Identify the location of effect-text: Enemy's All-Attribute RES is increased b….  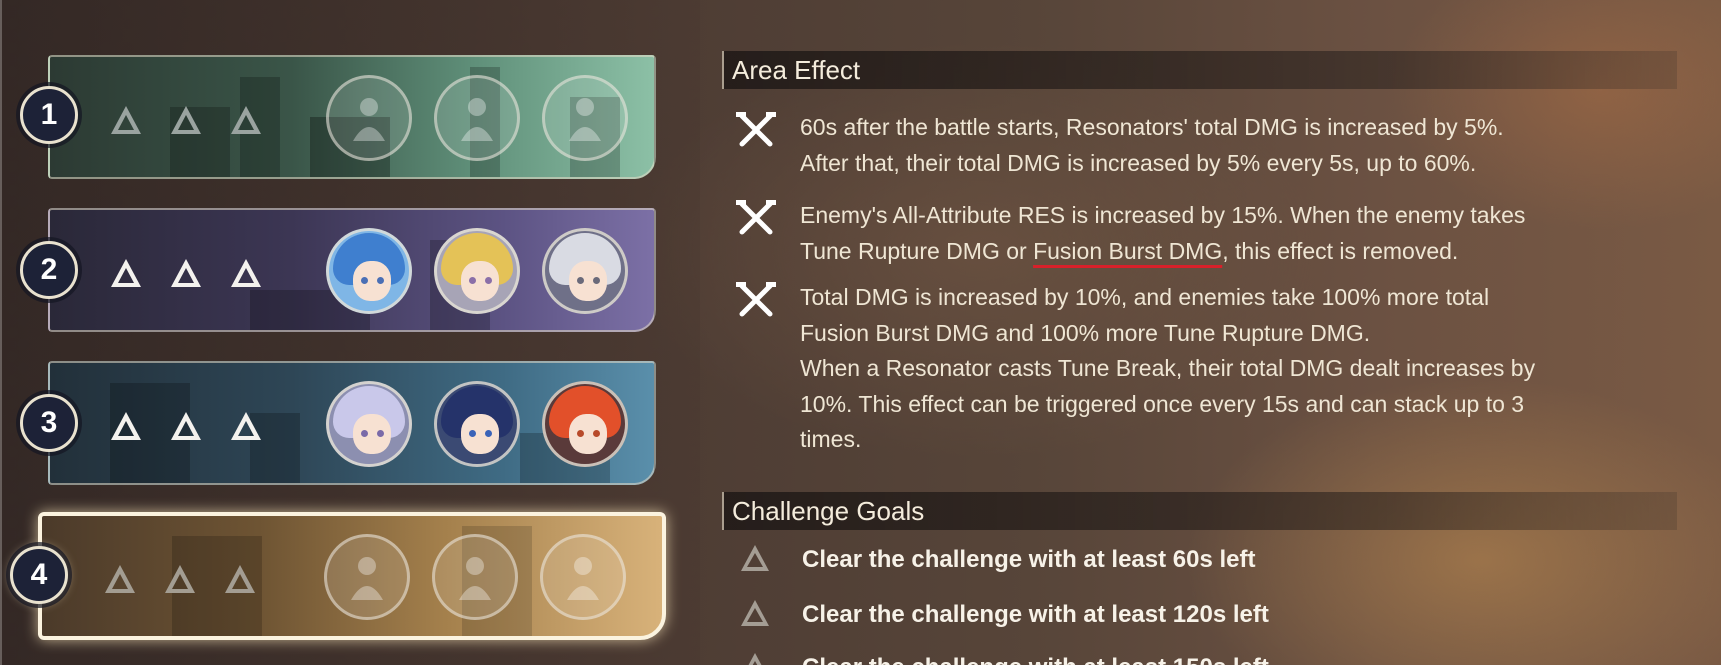
(1163, 233).